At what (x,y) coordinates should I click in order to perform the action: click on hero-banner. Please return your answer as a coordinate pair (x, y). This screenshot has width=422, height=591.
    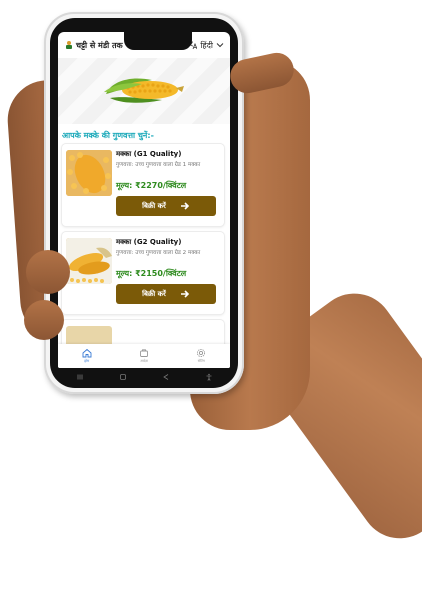
    Looking at the image, I should click on (144, 91).